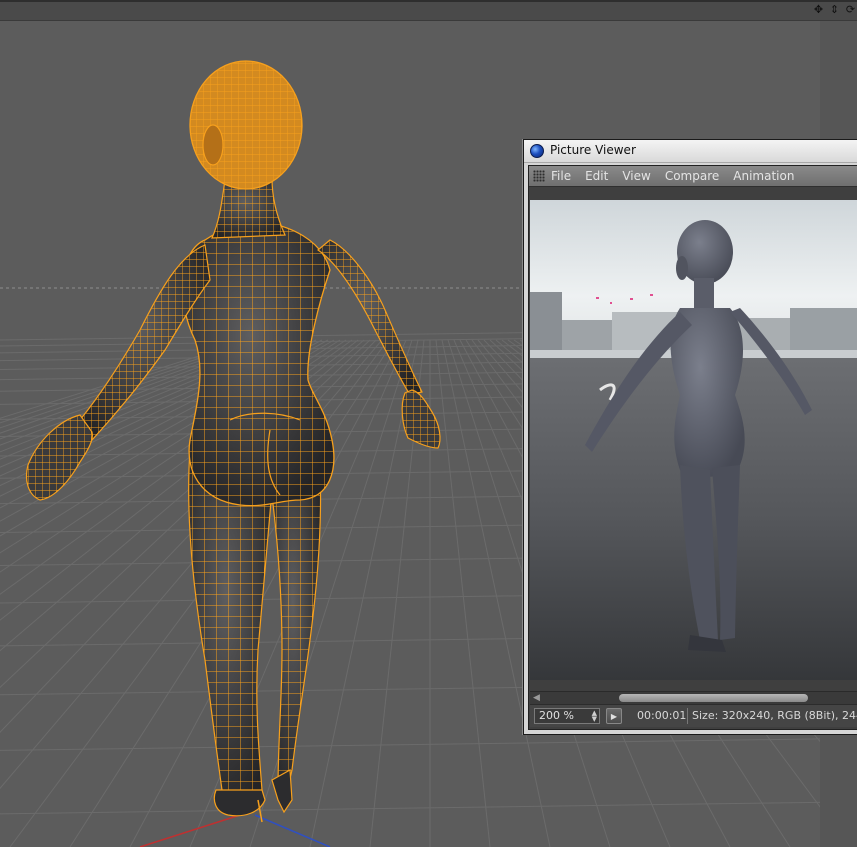 This screenshot has height=847, width=857. What do you see at coordinates (774, 715) in the screenshot?
I see `image-size-info: Size: 320x240, RGB (8Bit), 244` at bounding box center [774, 715].